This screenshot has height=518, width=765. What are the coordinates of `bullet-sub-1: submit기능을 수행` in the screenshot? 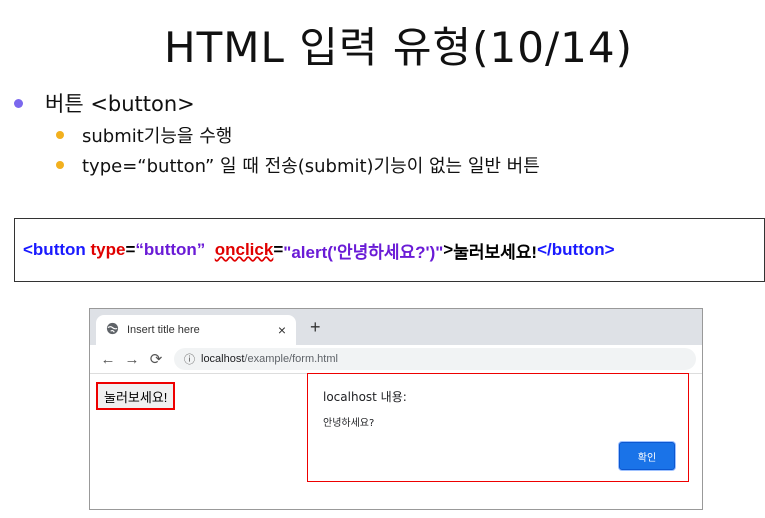 It's located at (144, 135).